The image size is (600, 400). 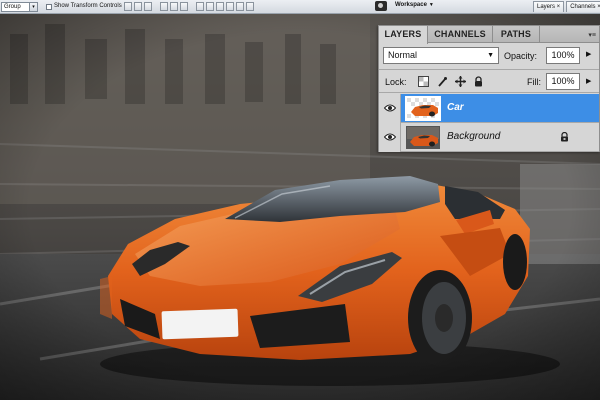 What do you see at coordinates (592, 35) in the screenshot?
I see `panel-menu-icon: ▾≡` at bounding box center [592, 35].